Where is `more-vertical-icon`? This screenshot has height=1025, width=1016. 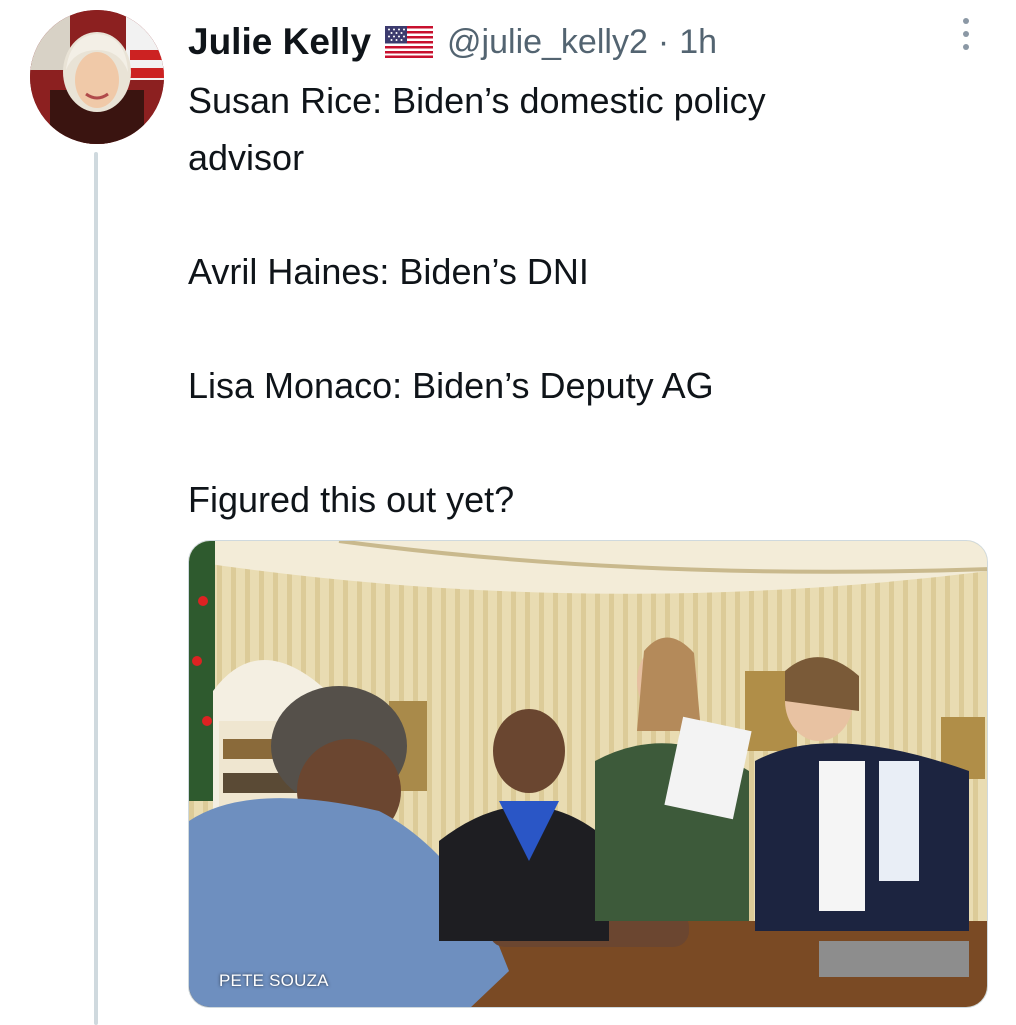
more-vertical-icon is located at coordinates (966, 34).